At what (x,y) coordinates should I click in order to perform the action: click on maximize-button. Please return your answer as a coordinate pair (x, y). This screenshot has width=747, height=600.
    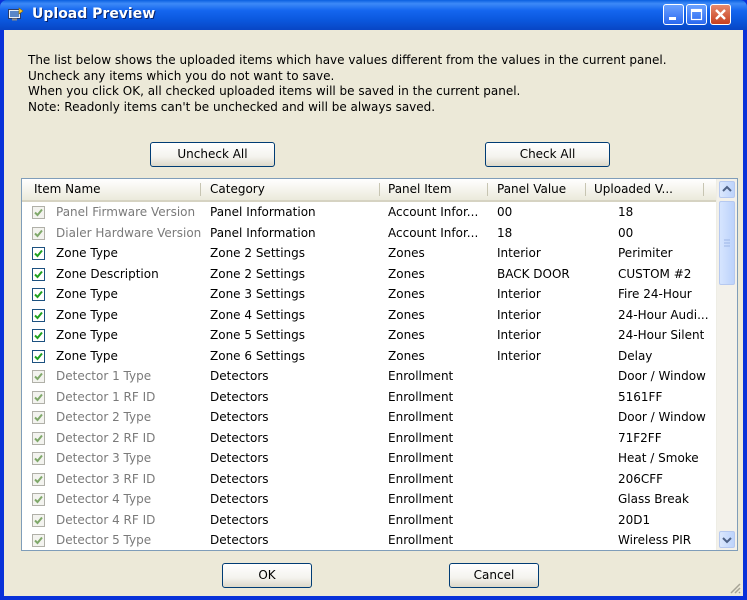
    Looking at the image, I should click on (696, 14).